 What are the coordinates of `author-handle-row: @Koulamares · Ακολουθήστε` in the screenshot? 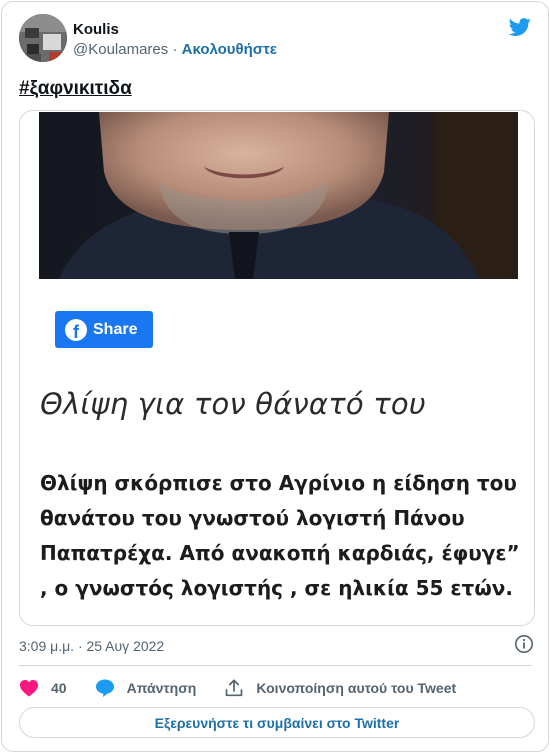 It's located at (175, 49).